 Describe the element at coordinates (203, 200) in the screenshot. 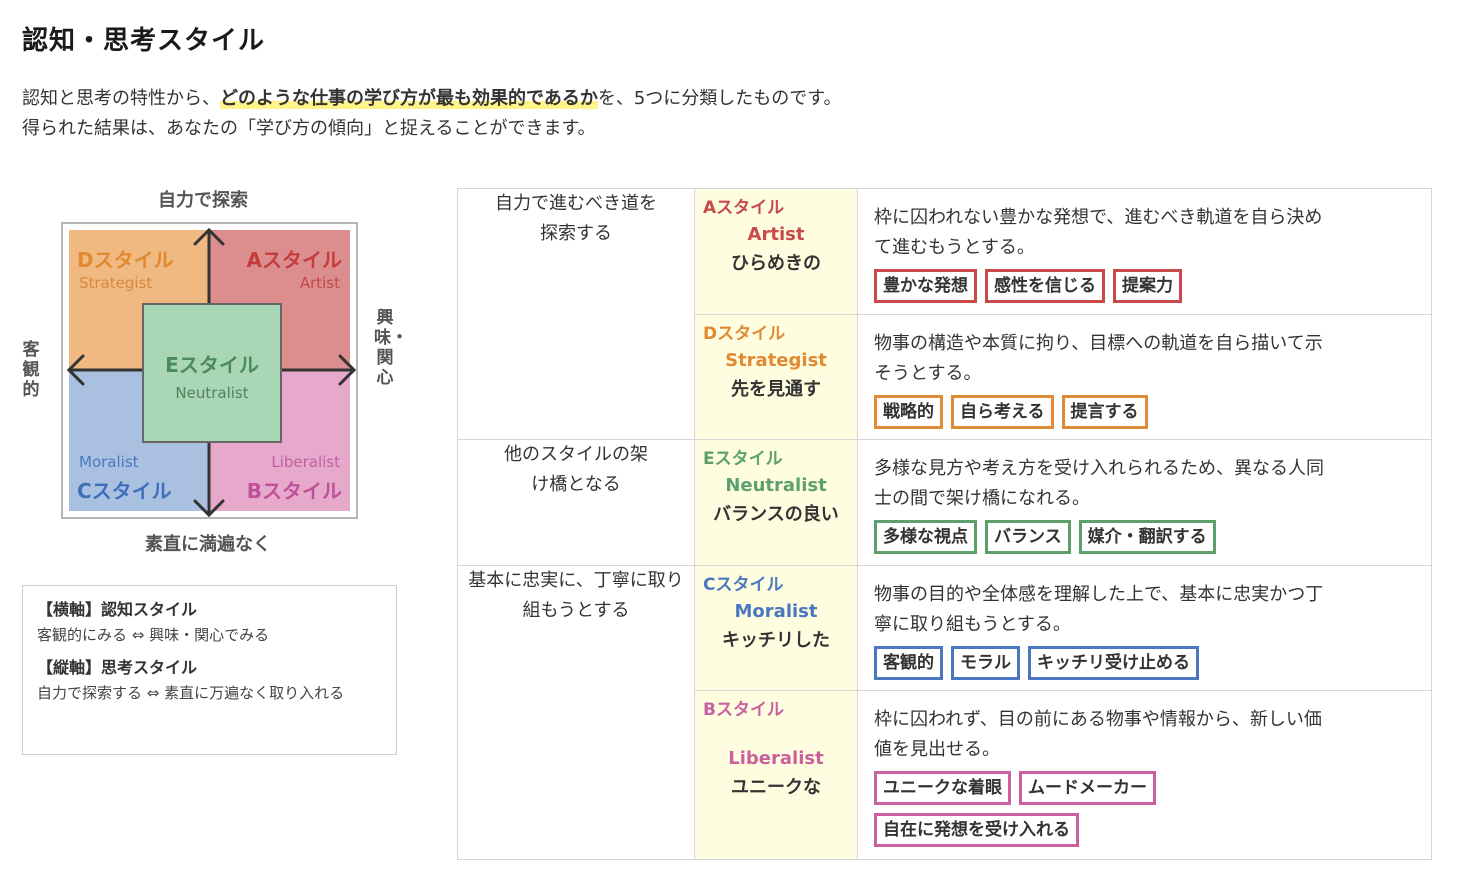

I see `axis-top-label: 自力で探索` at that location.